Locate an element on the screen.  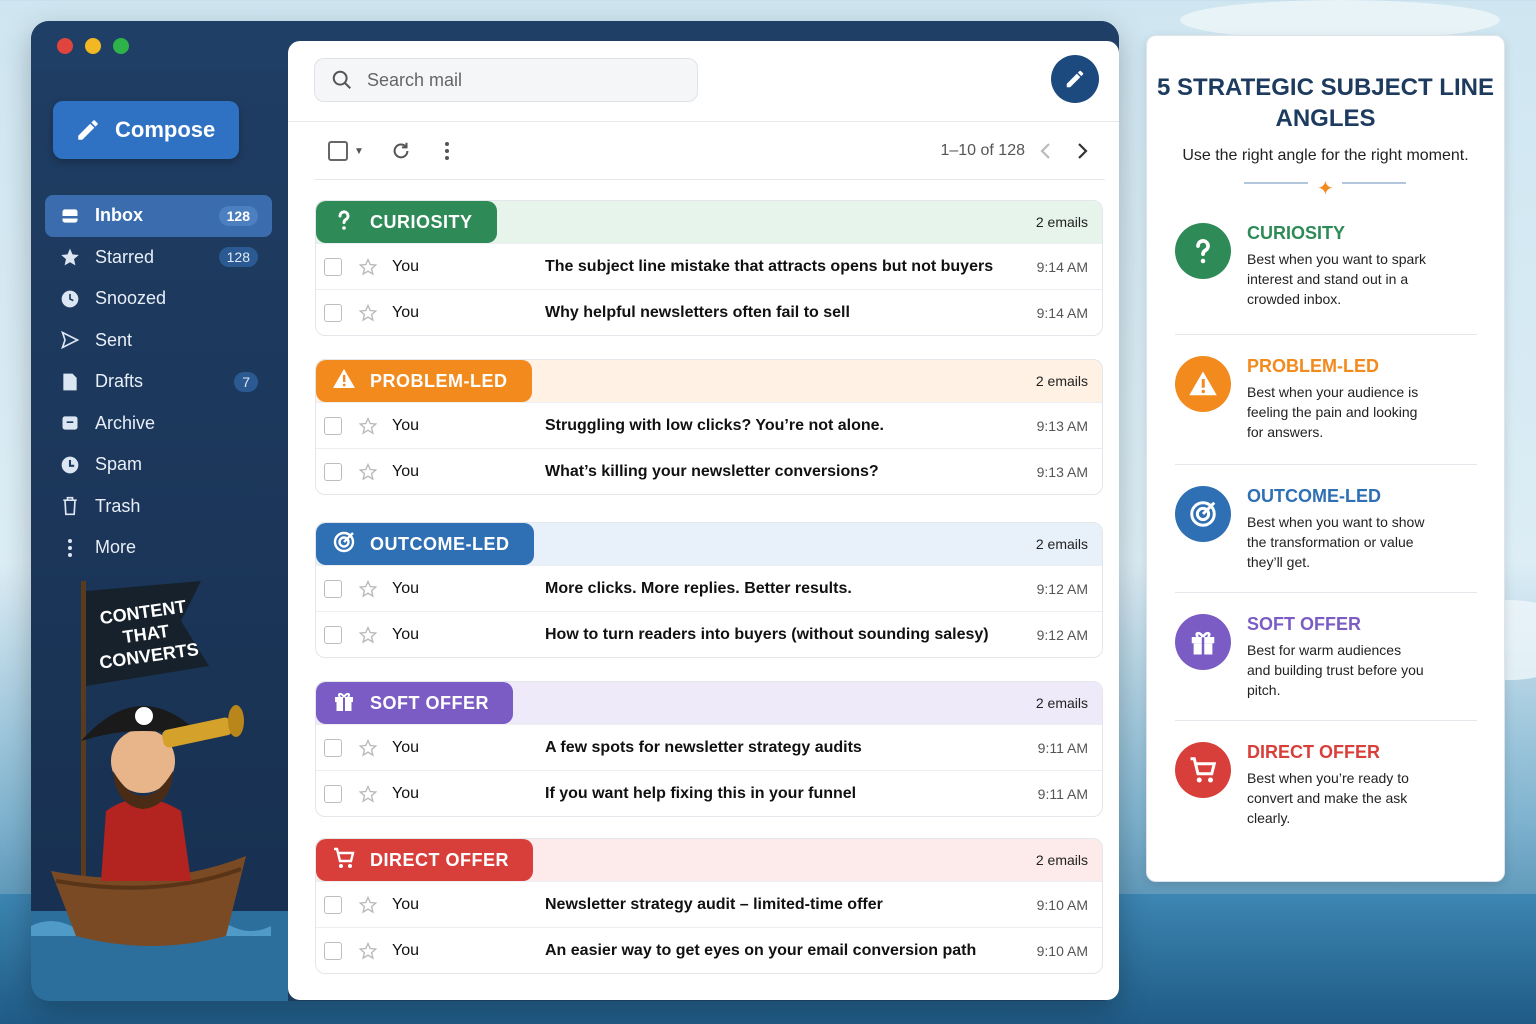
chevron-left-icon is located at coordinates (1046, 151).